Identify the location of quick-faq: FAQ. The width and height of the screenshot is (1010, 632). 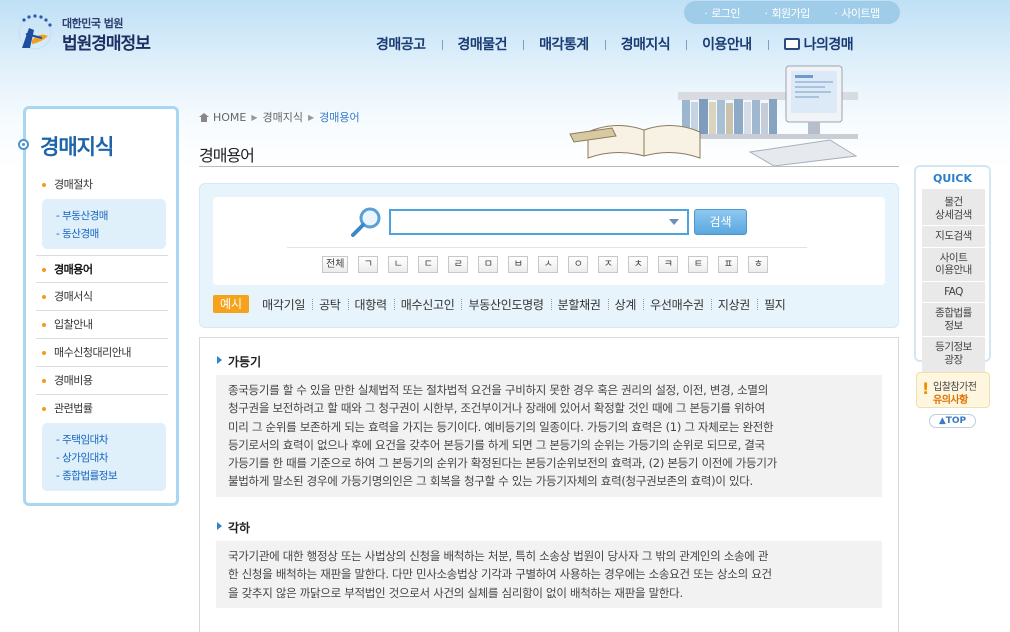
(953, 292).